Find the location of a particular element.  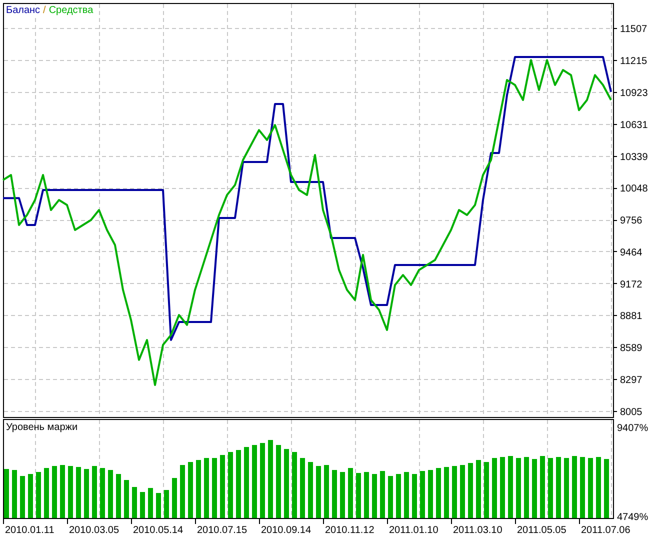

axis-label: 11507 is located at coordinates (634, 30).